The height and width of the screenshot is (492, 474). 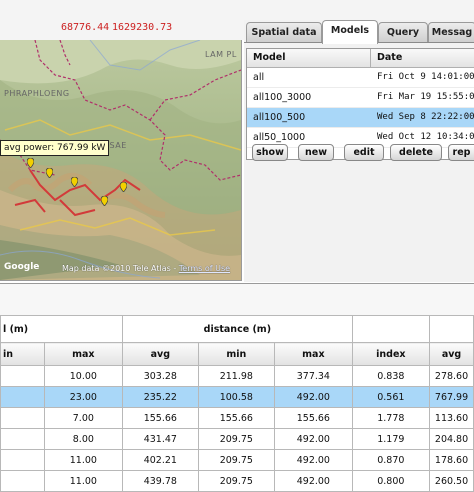 I want to click on table-cell: 377.34, so click(x=313, y=376).